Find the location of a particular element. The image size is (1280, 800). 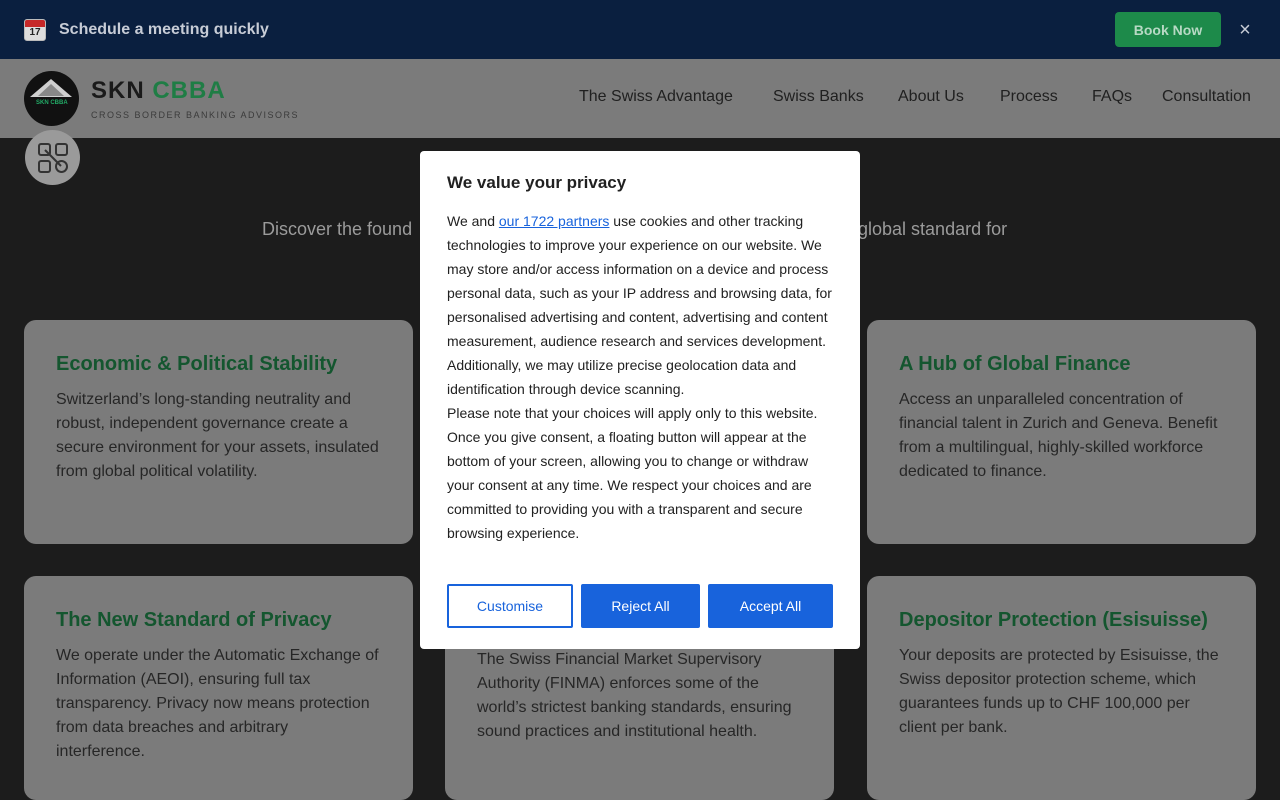

reject-all-button: Reject All is located at coordinates (640, 606).